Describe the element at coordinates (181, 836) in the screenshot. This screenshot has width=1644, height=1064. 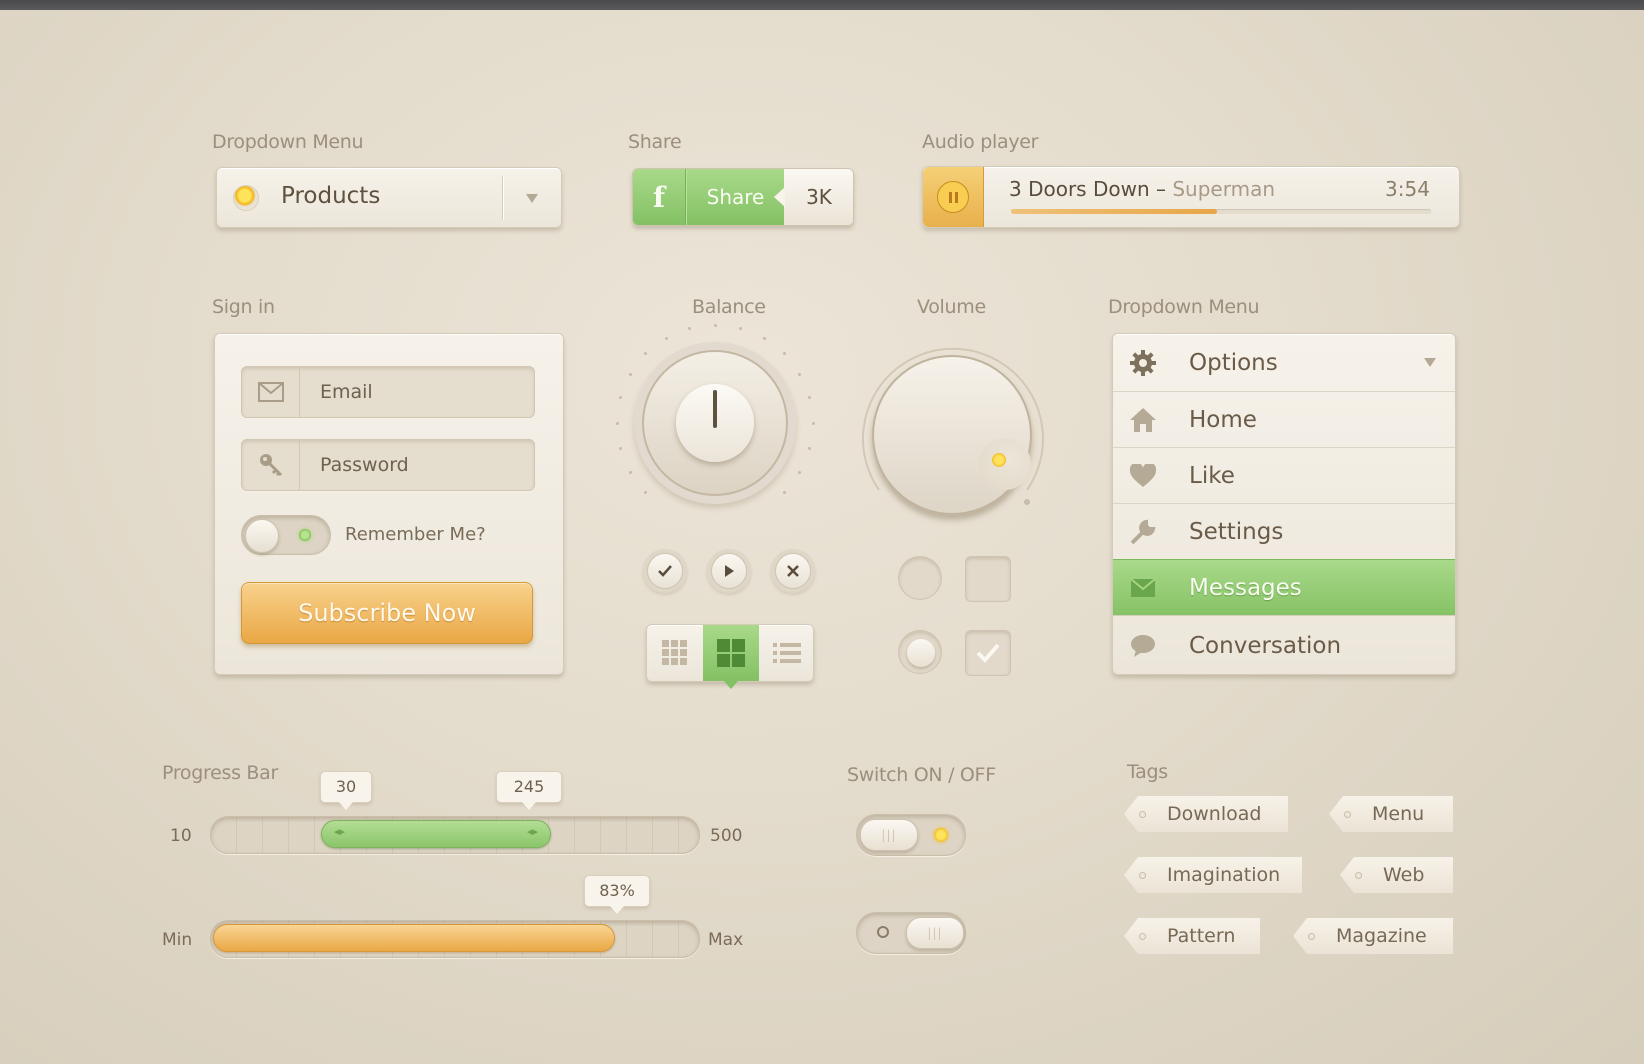
I see `range-min-label: 10` at that location.